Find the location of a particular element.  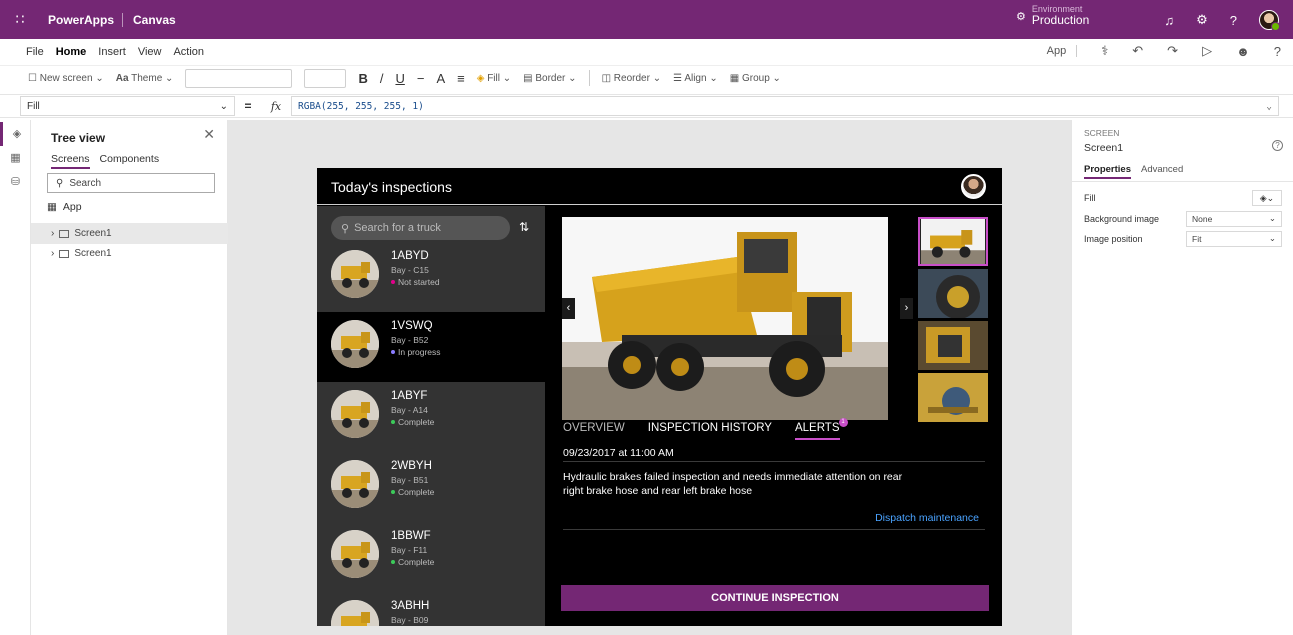

tree-app-node: ▦ App is located at coordinates (64, 207).